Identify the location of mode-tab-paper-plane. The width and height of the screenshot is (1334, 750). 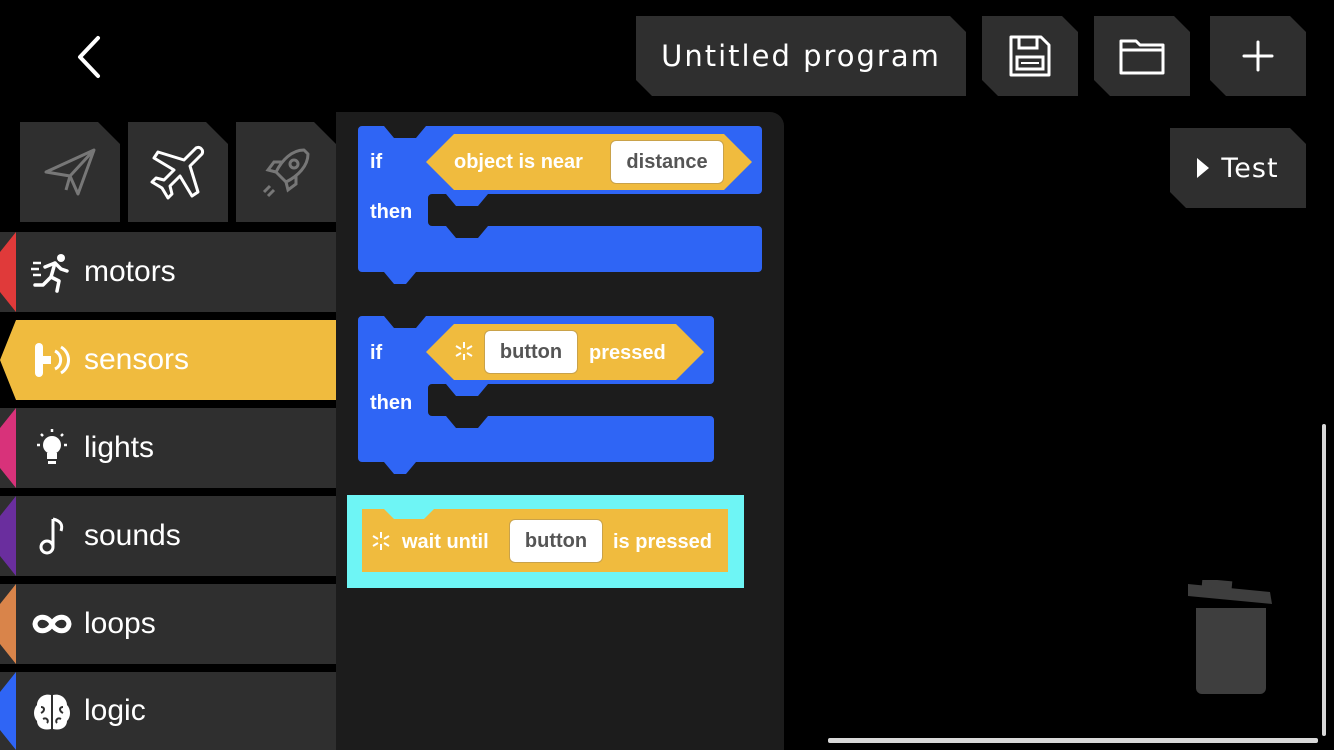
(70, 172).